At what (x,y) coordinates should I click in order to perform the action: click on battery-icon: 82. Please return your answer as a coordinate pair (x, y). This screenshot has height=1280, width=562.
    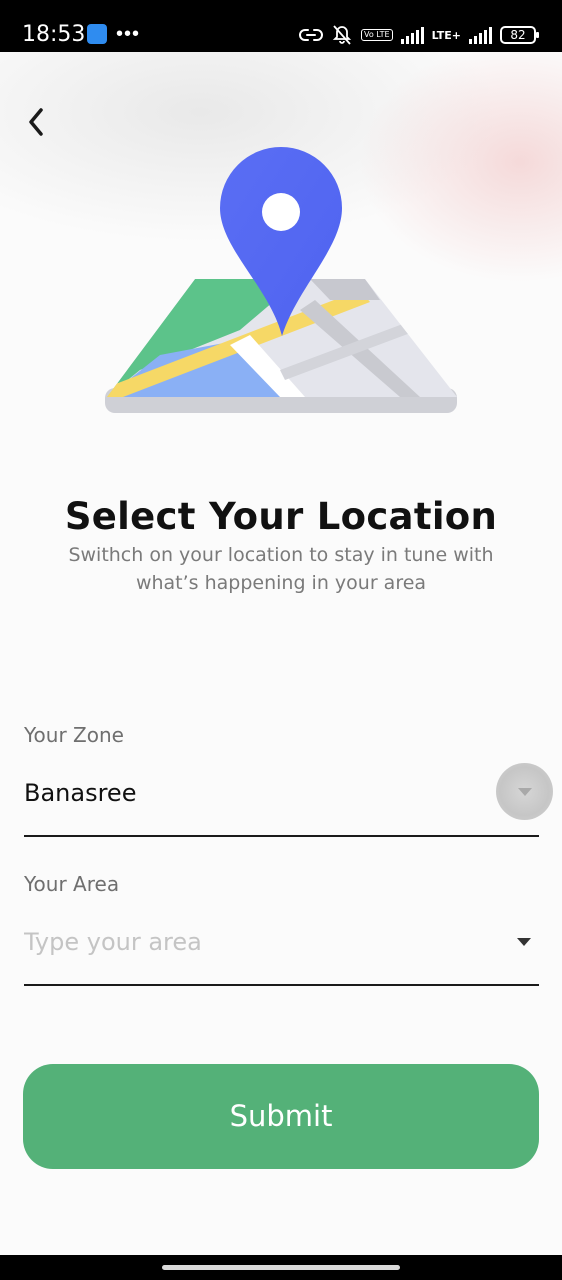
    Looking at the image, I should click on (519, 35).